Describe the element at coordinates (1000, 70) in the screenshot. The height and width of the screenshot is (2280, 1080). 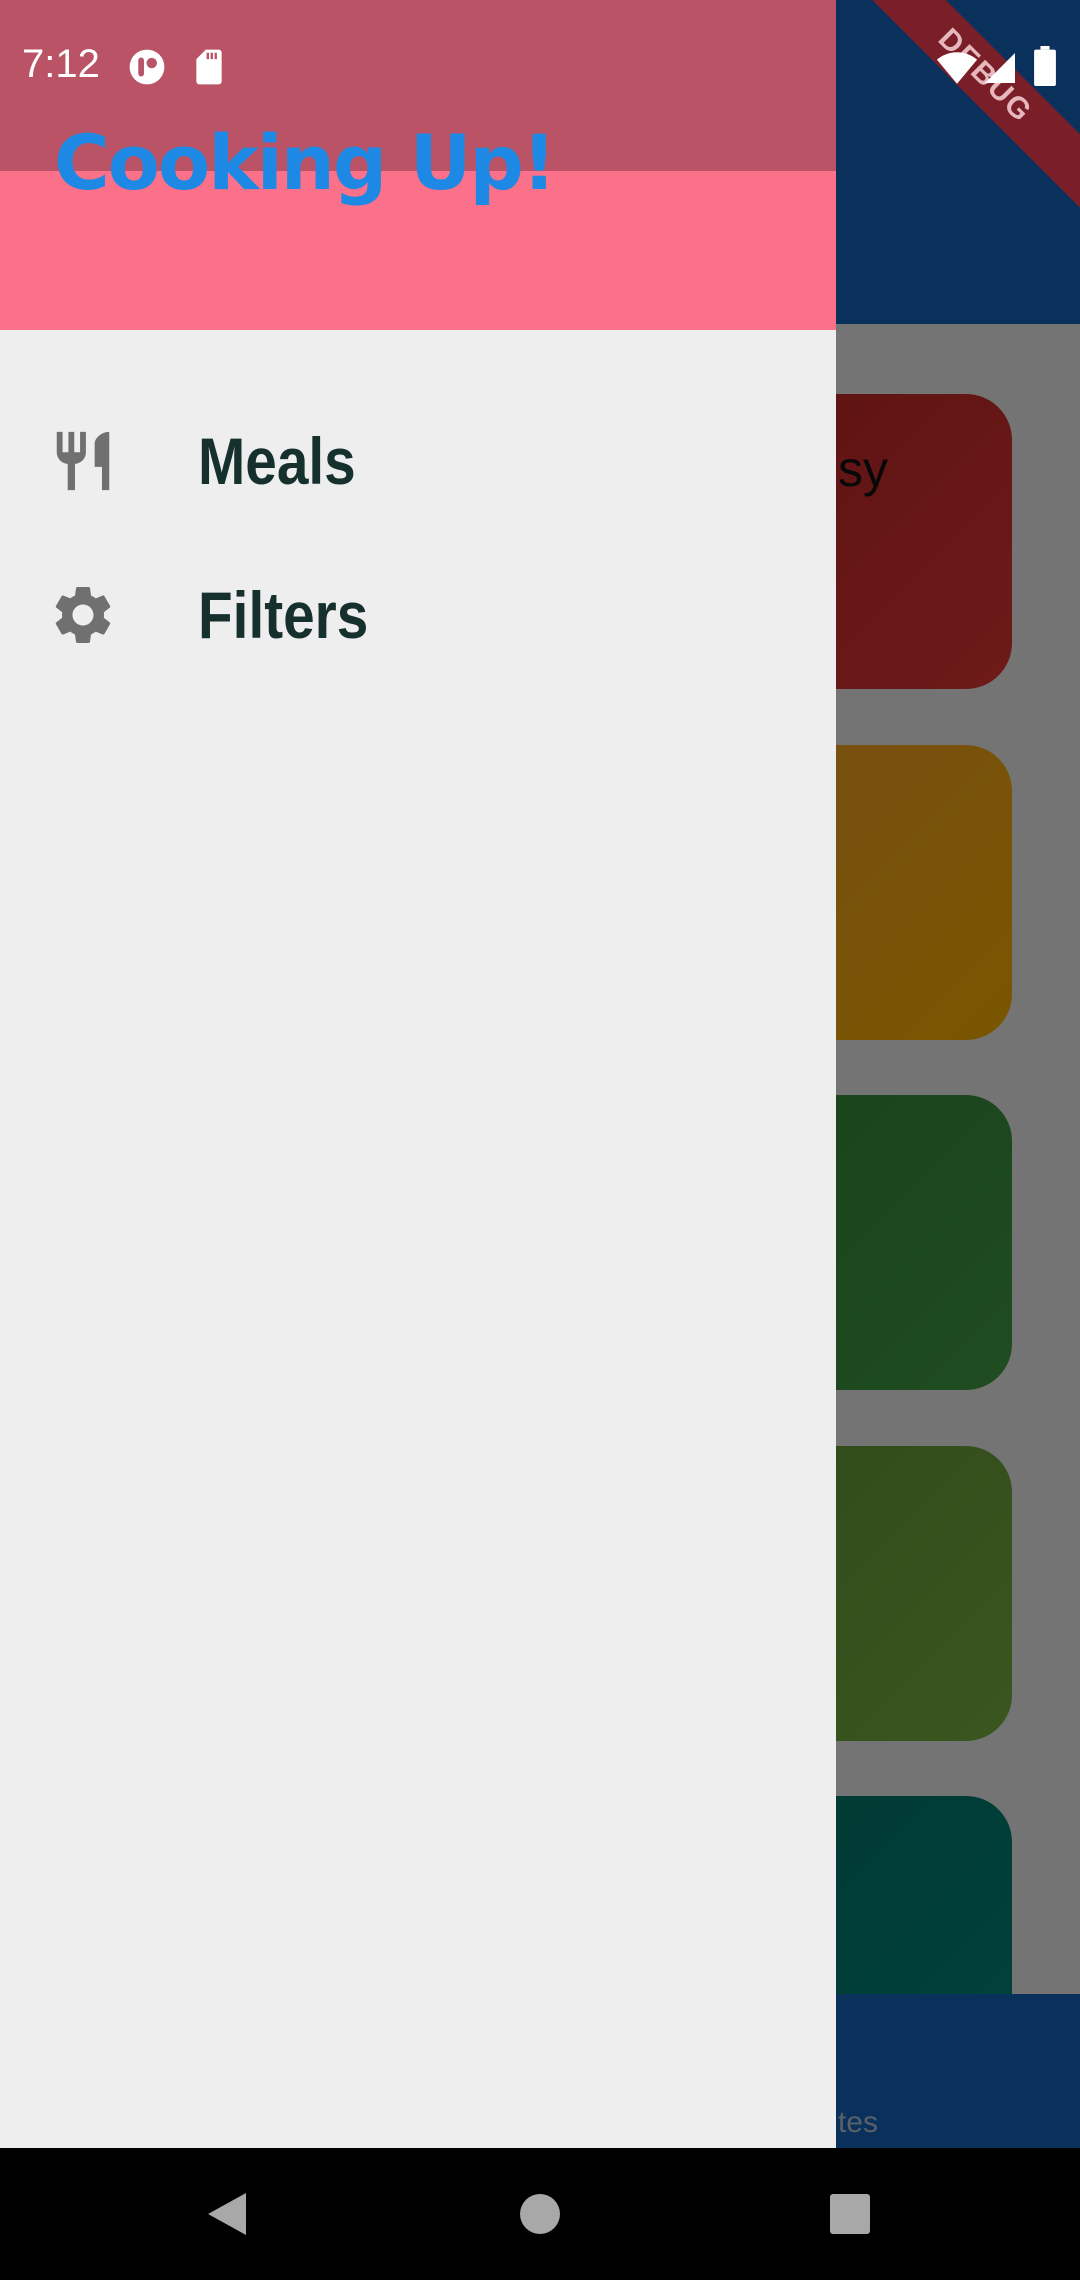
I see `cell-signal-icon` at that location.